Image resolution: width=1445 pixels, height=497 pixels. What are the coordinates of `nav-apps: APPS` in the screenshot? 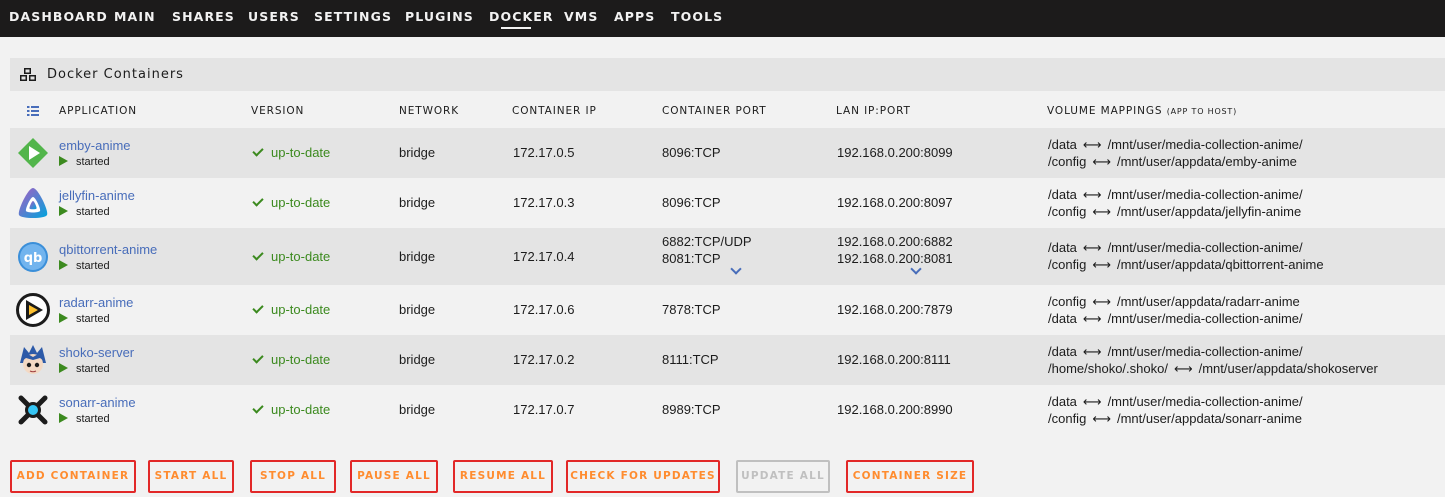 It's located at (634, 16).